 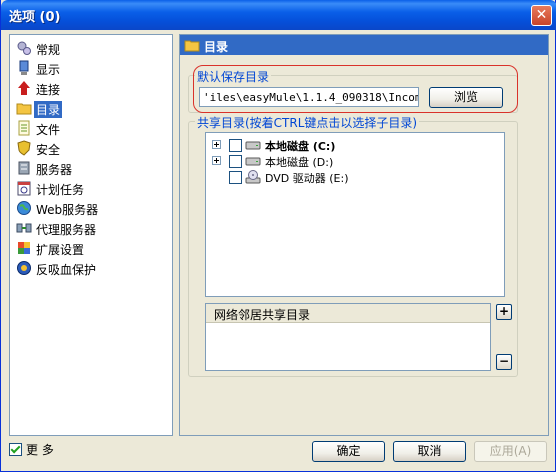 What do you see at coordinates (91, 148) in the screenshot?
I see `sidebar-item-security: 安全` at bounding box center [91, 148].